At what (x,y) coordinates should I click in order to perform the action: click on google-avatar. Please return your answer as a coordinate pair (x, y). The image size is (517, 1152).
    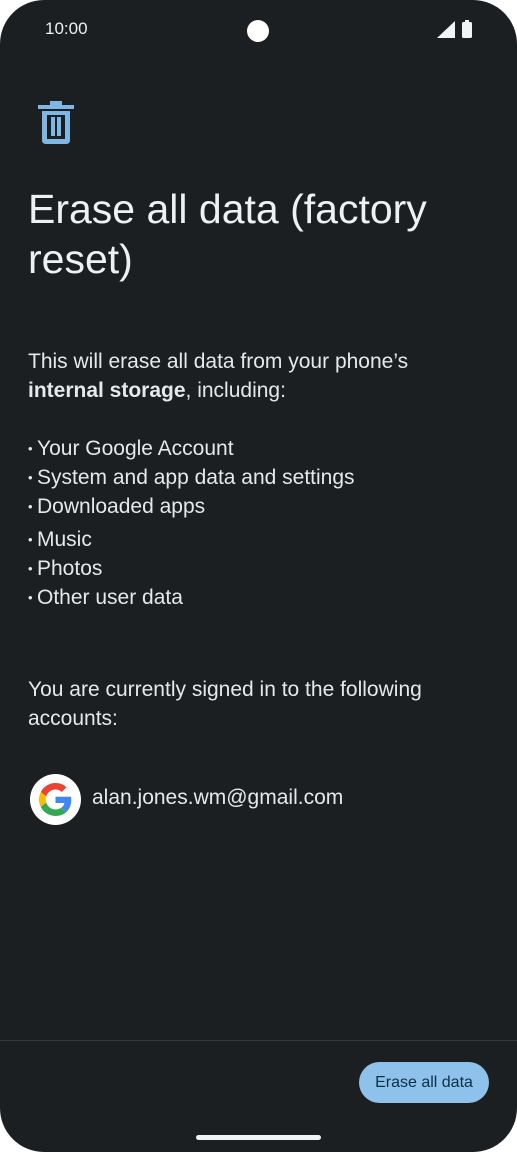
    Looking at the image, I should click on (55, 799).